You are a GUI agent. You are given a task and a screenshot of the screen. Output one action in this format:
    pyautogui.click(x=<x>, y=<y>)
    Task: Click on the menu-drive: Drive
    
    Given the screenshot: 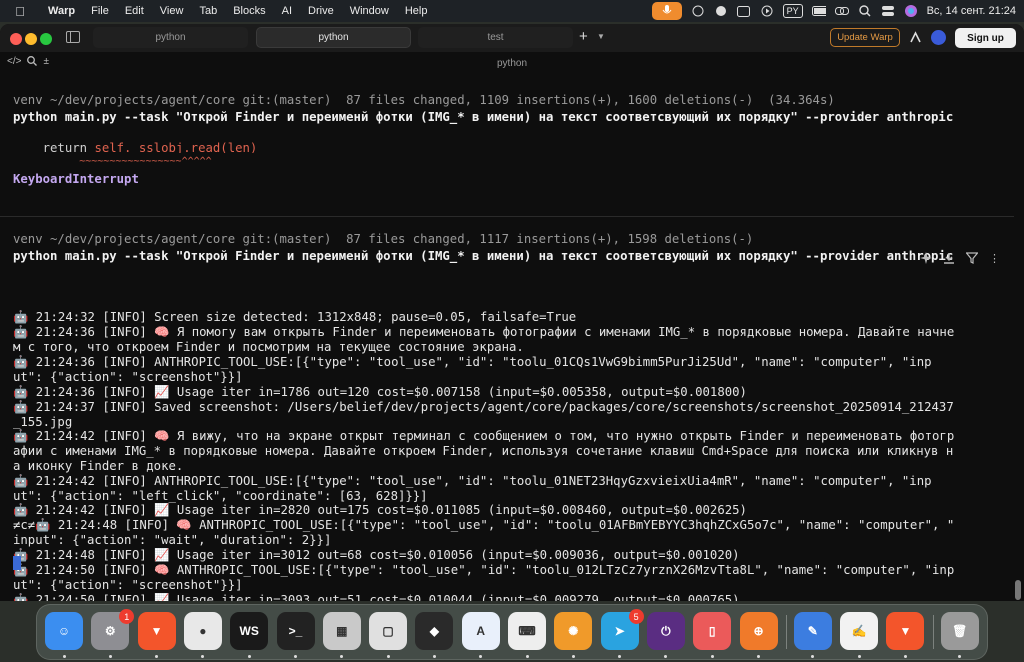 What is the action you would take?
    pyautogui.click(x=321, y=11)
    